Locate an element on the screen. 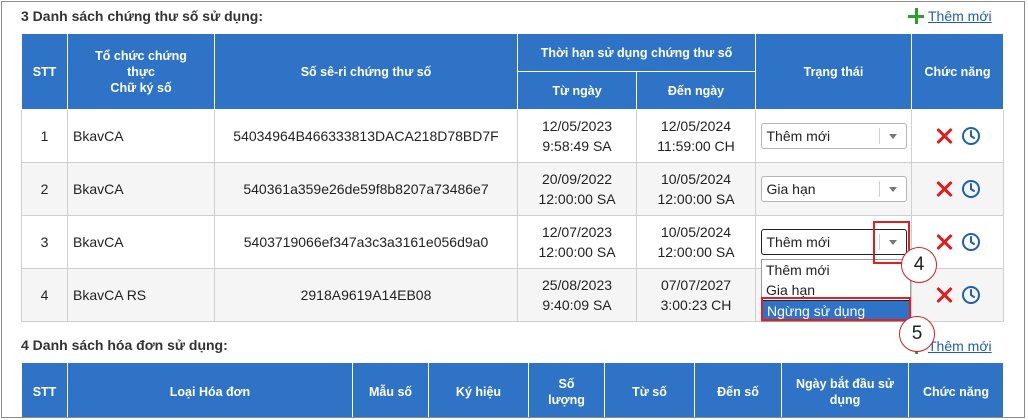  col-to-no: Đến số is located at coordinates (738, 389).